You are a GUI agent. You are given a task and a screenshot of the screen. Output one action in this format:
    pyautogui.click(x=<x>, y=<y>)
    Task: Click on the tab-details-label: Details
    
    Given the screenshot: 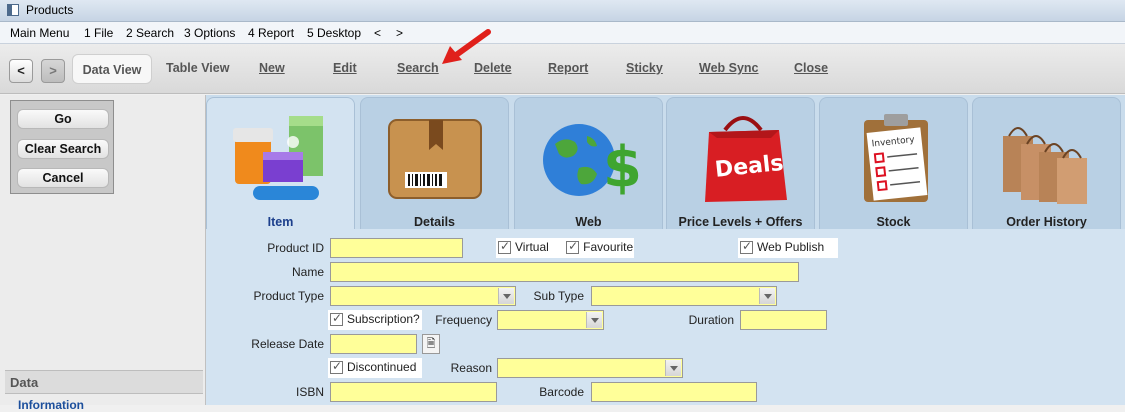 What is the action you would take?
    pyautogui.click(x=434, y=222)
    